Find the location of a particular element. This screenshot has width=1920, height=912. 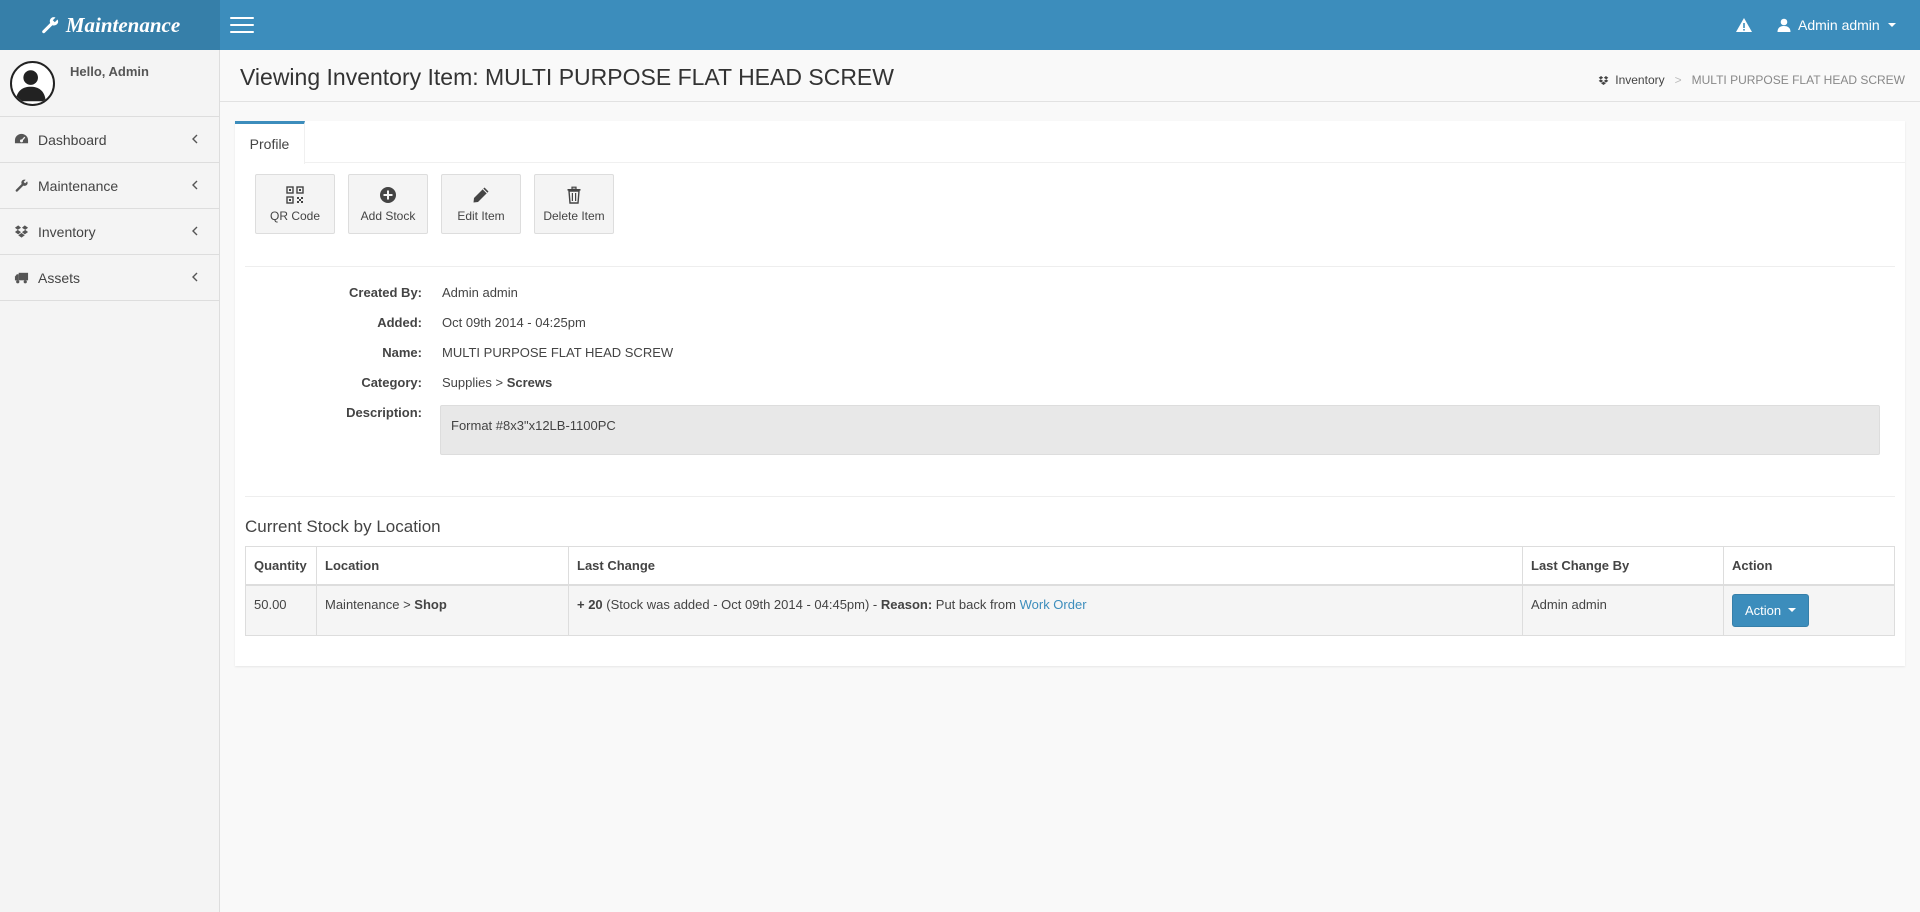

reason-text: Put back from is located at coordinates (976, 604).